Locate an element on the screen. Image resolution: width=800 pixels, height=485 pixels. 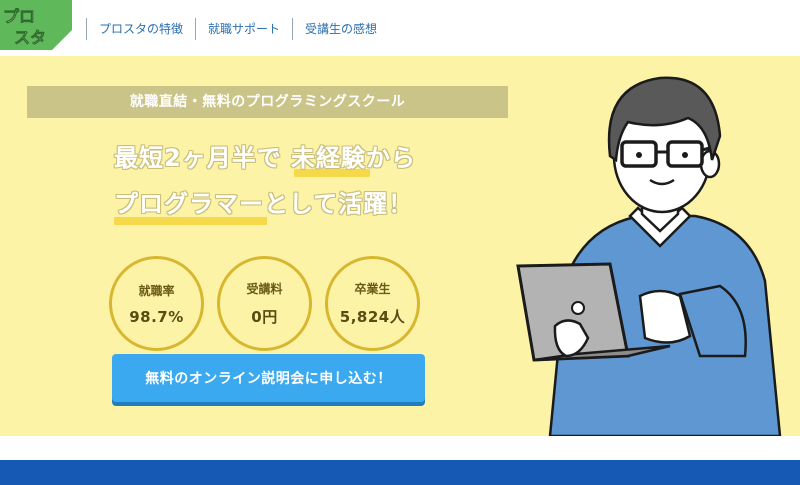
hero-headline-line1: 最短2ヶ月半で 未経験から is located at coordinates (265, 158).